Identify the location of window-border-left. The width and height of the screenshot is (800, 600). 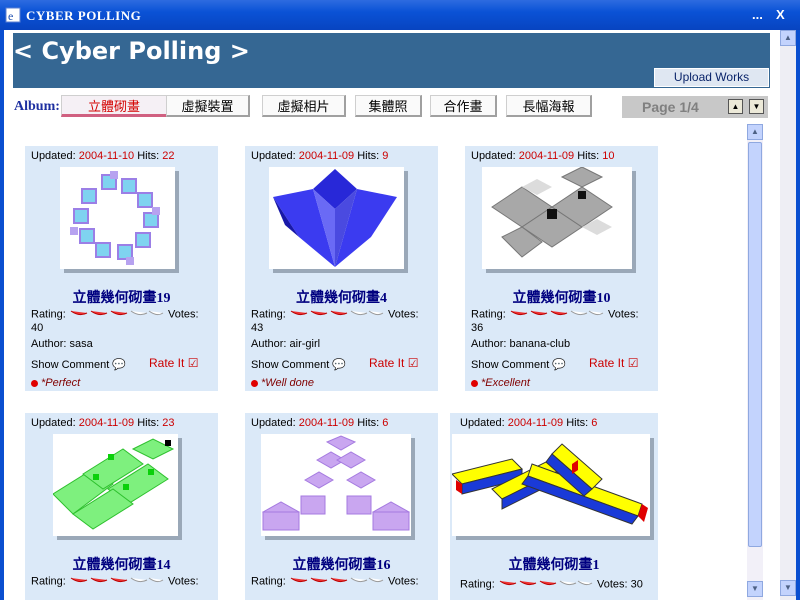
(2, 315).